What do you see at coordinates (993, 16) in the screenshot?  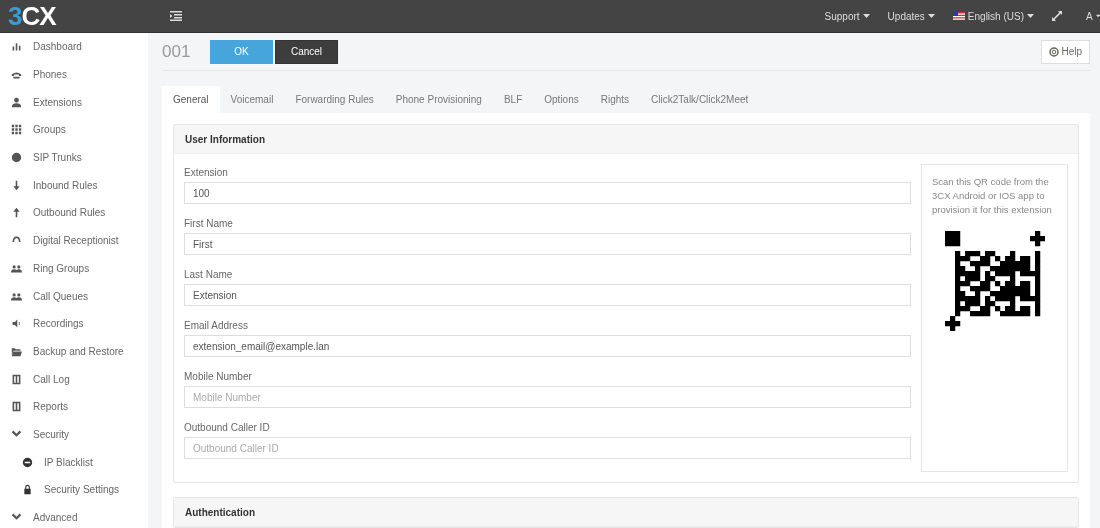 I see `dropdown-menu: English (US)` at bounding box center [993, 16].